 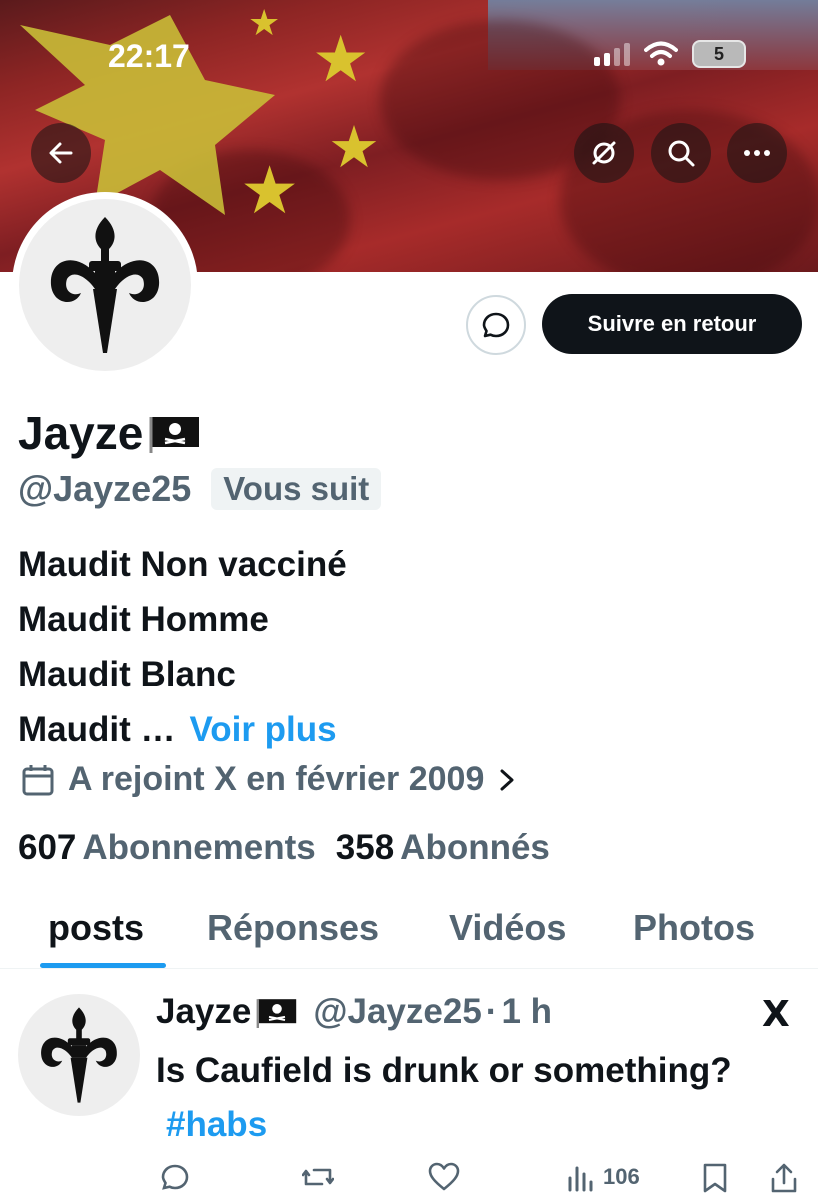 What do you see at coordinates (182, 729) in the screenshot?
I see `bio-line-last: Maudit … Voir plus` at bounding box center [182, 729].